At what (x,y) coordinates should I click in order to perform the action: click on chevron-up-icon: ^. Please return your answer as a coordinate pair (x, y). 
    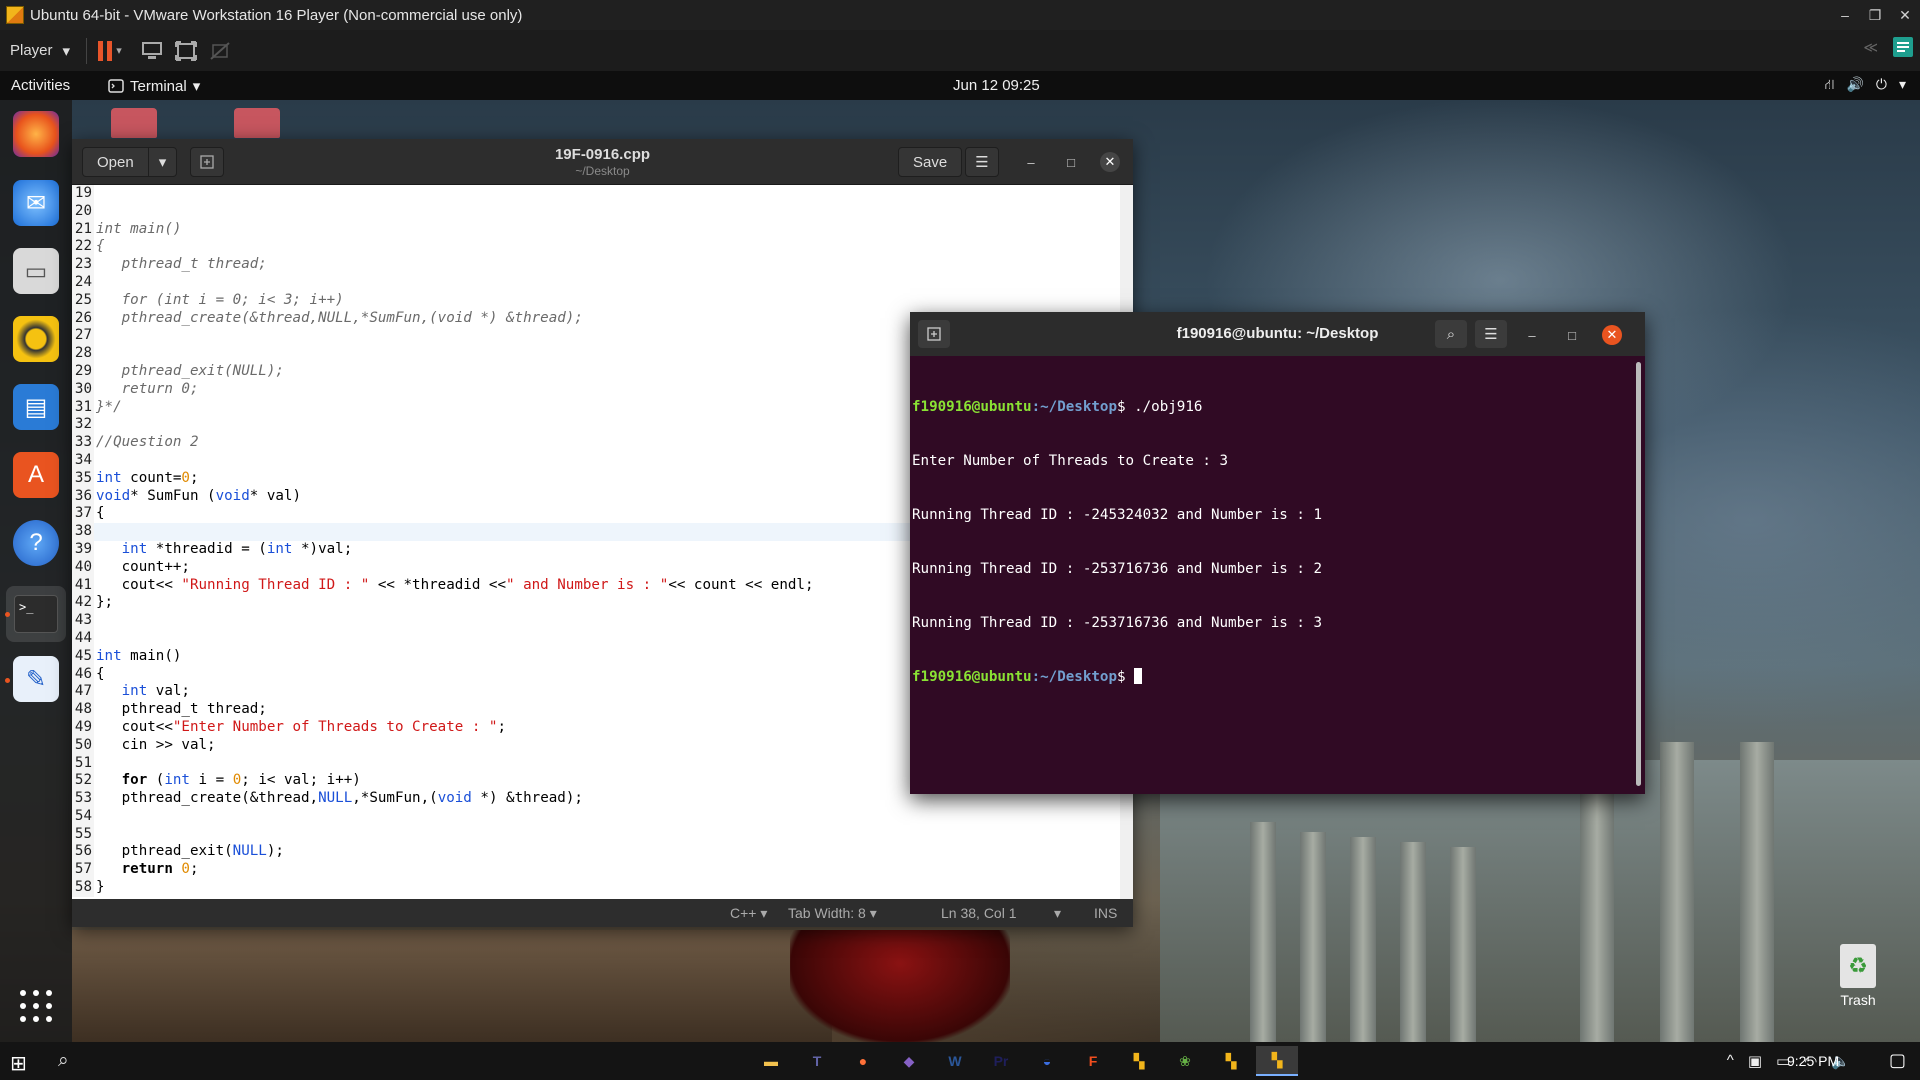
    Looking at the image, I should click on (1730, 1061).